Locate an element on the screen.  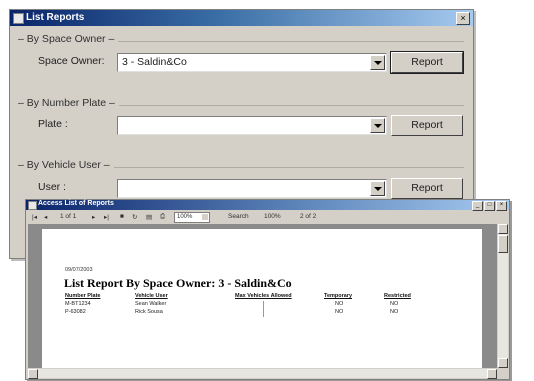
space-owner-value: 3 - Saldin&Co is located at coordinates (154, 62).